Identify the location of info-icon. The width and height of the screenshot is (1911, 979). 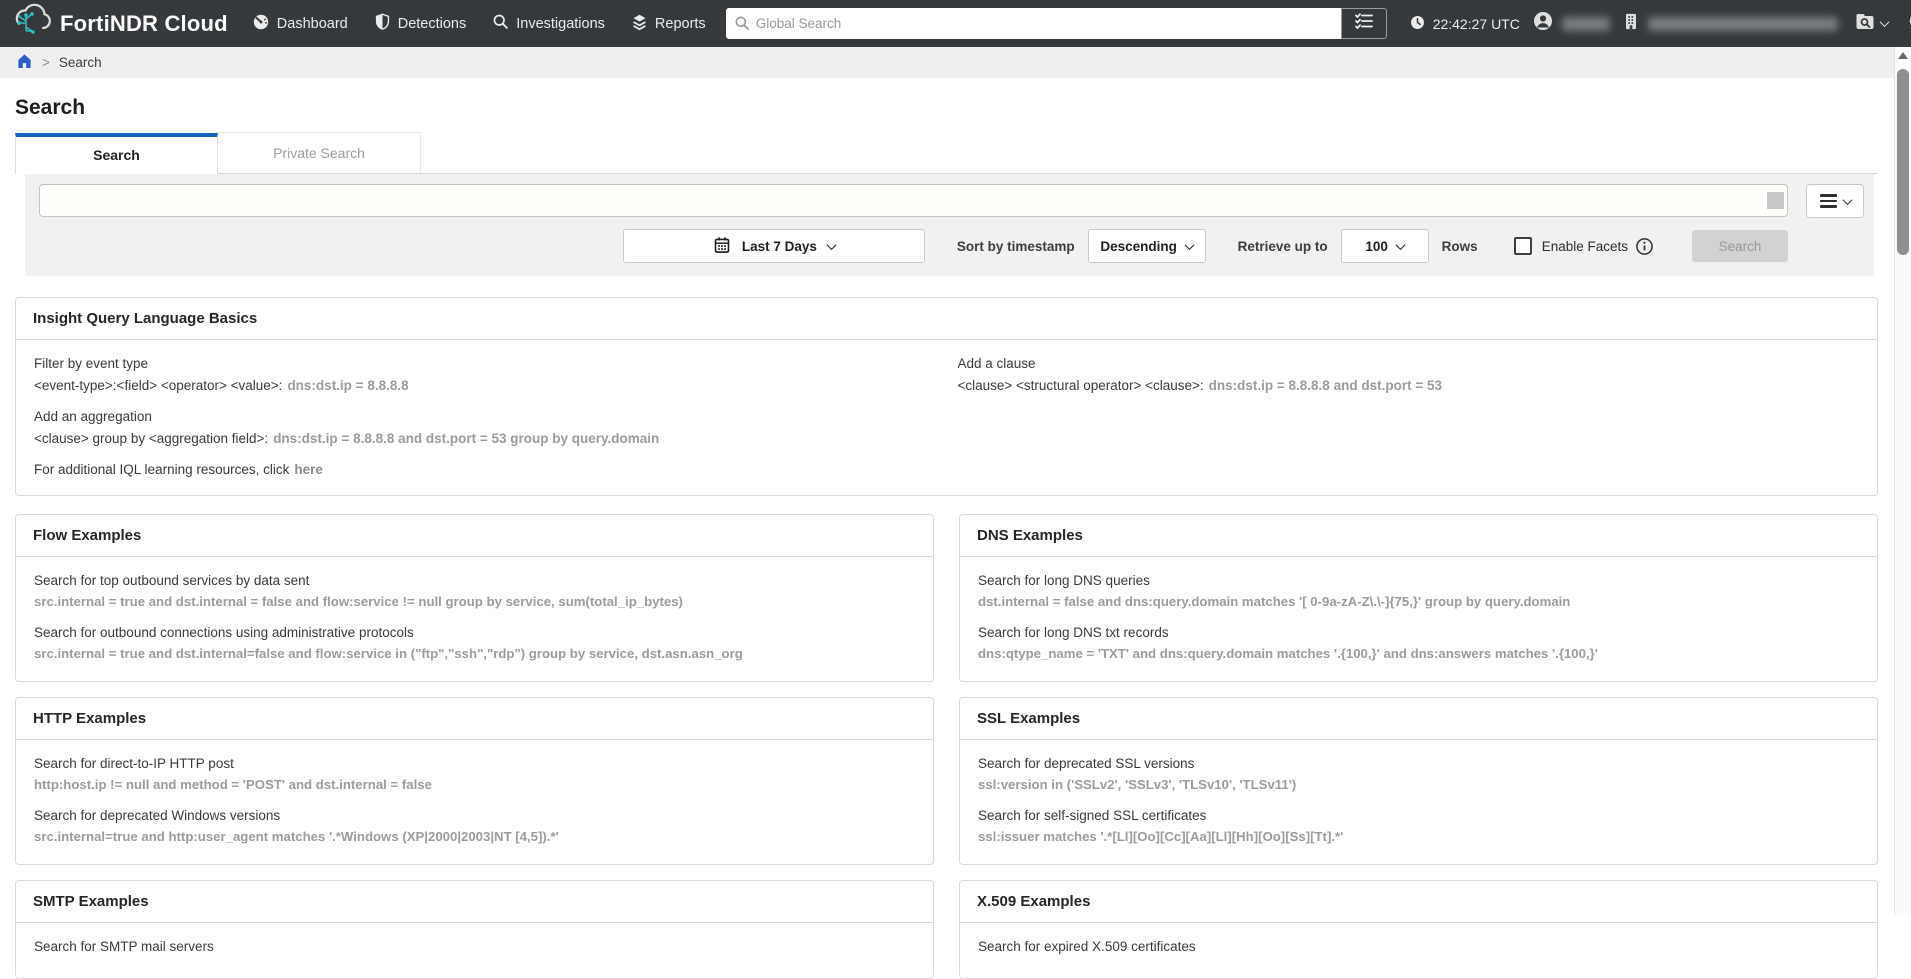
(1644, 246).